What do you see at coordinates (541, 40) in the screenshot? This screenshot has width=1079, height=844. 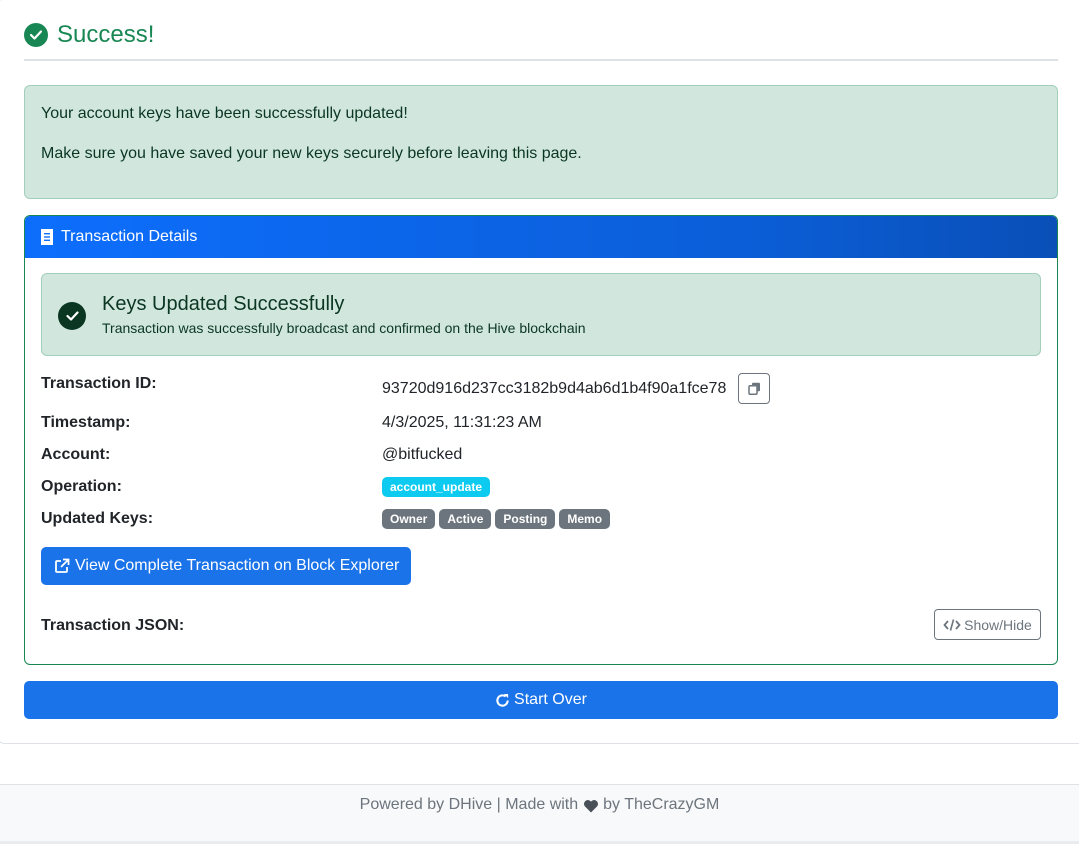 I see `success-header: Success!` at bounding box center [541, 40].